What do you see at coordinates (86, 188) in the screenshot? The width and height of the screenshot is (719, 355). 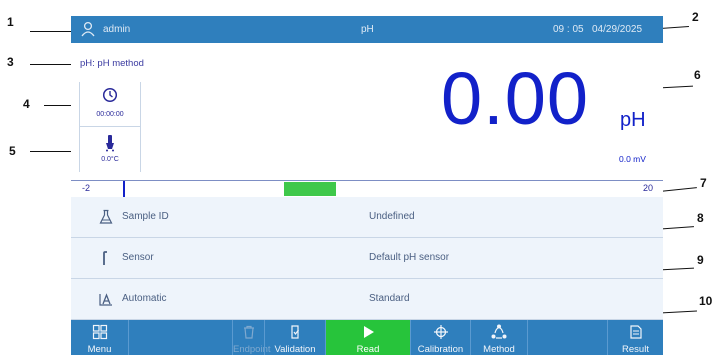 I see `range-min-label: -2` at bounding box center [86, 188].